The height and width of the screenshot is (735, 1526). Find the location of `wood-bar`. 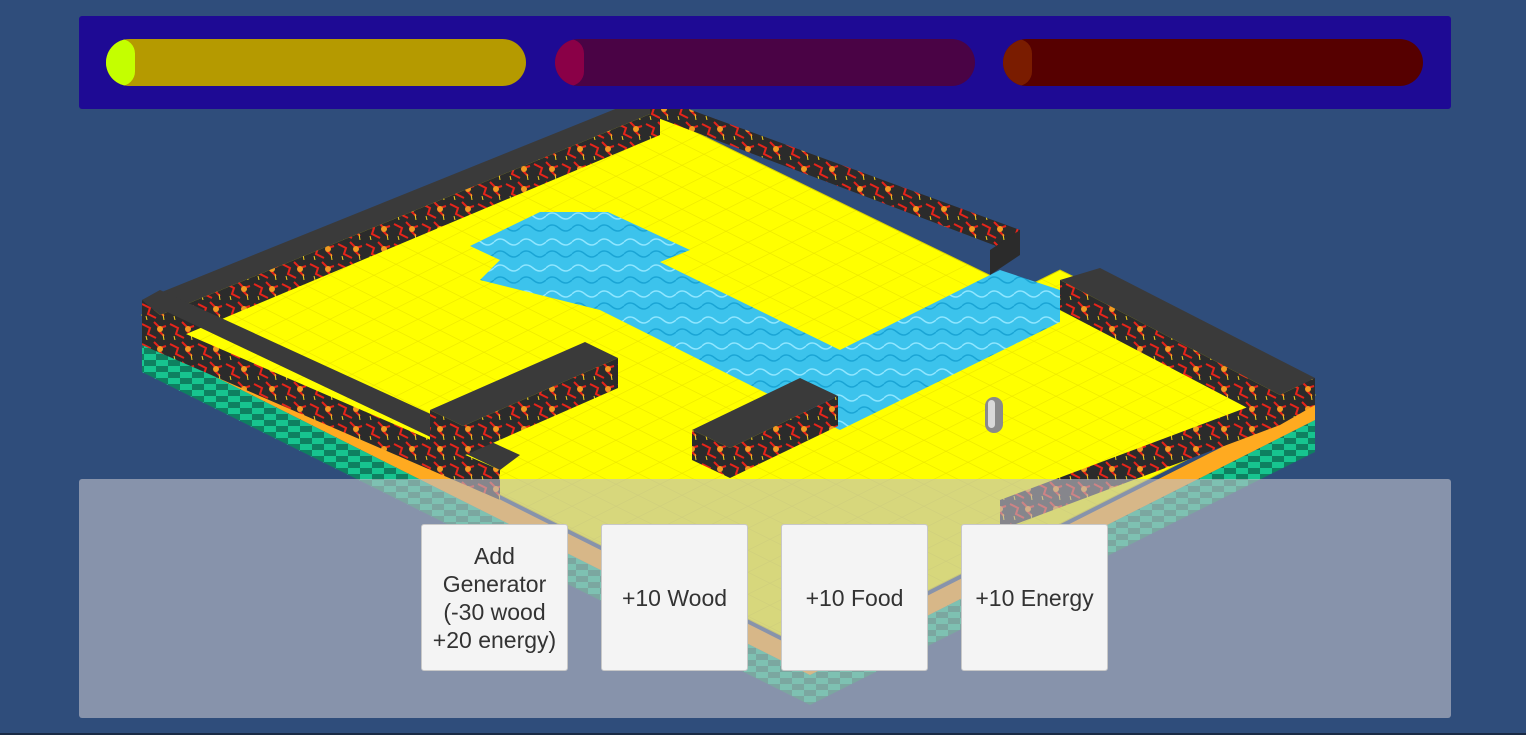

wood-bar is located at coordinates (316, 62).